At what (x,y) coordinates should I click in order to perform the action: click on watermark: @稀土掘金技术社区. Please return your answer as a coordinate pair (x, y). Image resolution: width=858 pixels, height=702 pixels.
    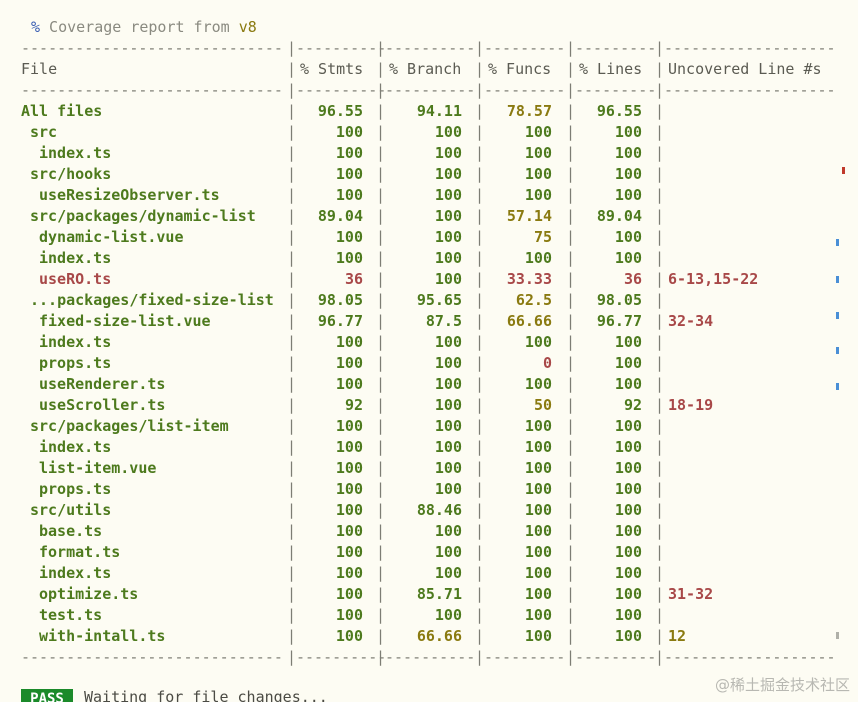
    Looking at the image, I should click on (782, 685).